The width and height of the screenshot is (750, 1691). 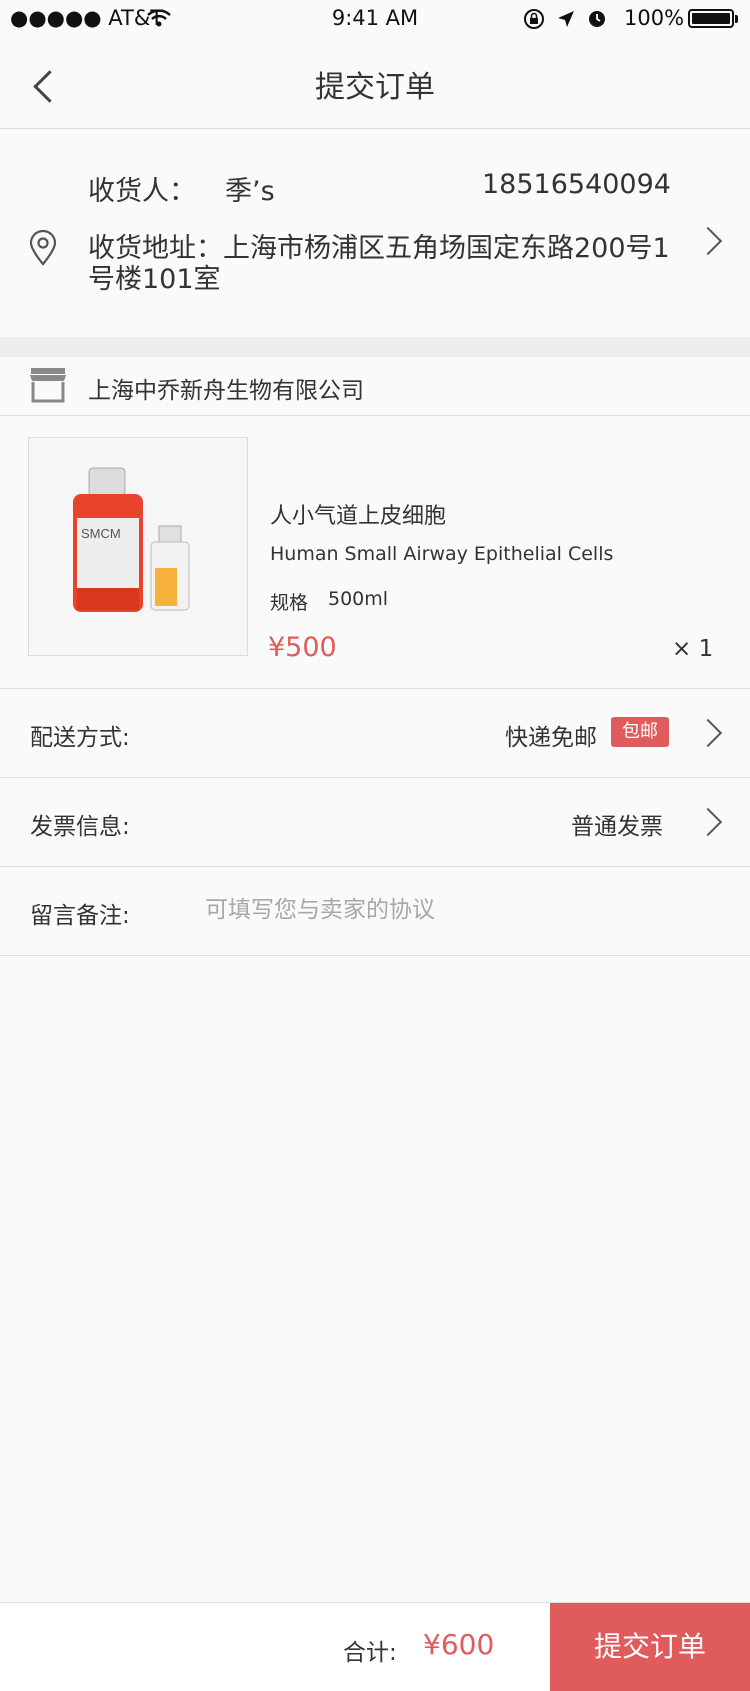 I want to click on battery-tip, so click(x=736, y=19).